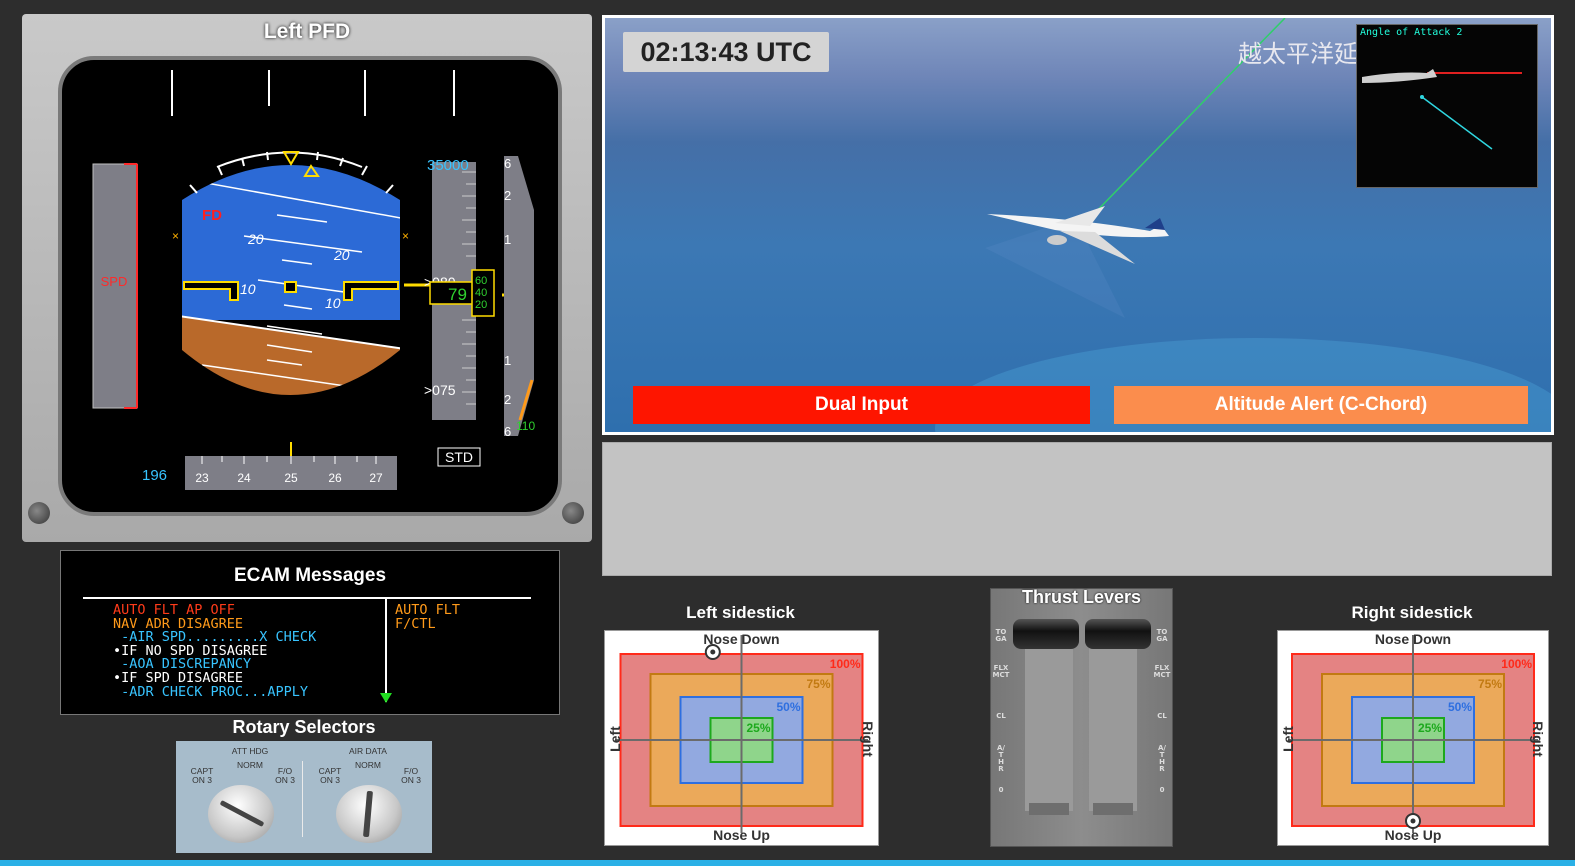 Image resolution: width=1575 pixels, height=866 pixels. Describe the element at coordinates (787, 863) in the screenshot. I see `bottom-accent-strip` at that location.